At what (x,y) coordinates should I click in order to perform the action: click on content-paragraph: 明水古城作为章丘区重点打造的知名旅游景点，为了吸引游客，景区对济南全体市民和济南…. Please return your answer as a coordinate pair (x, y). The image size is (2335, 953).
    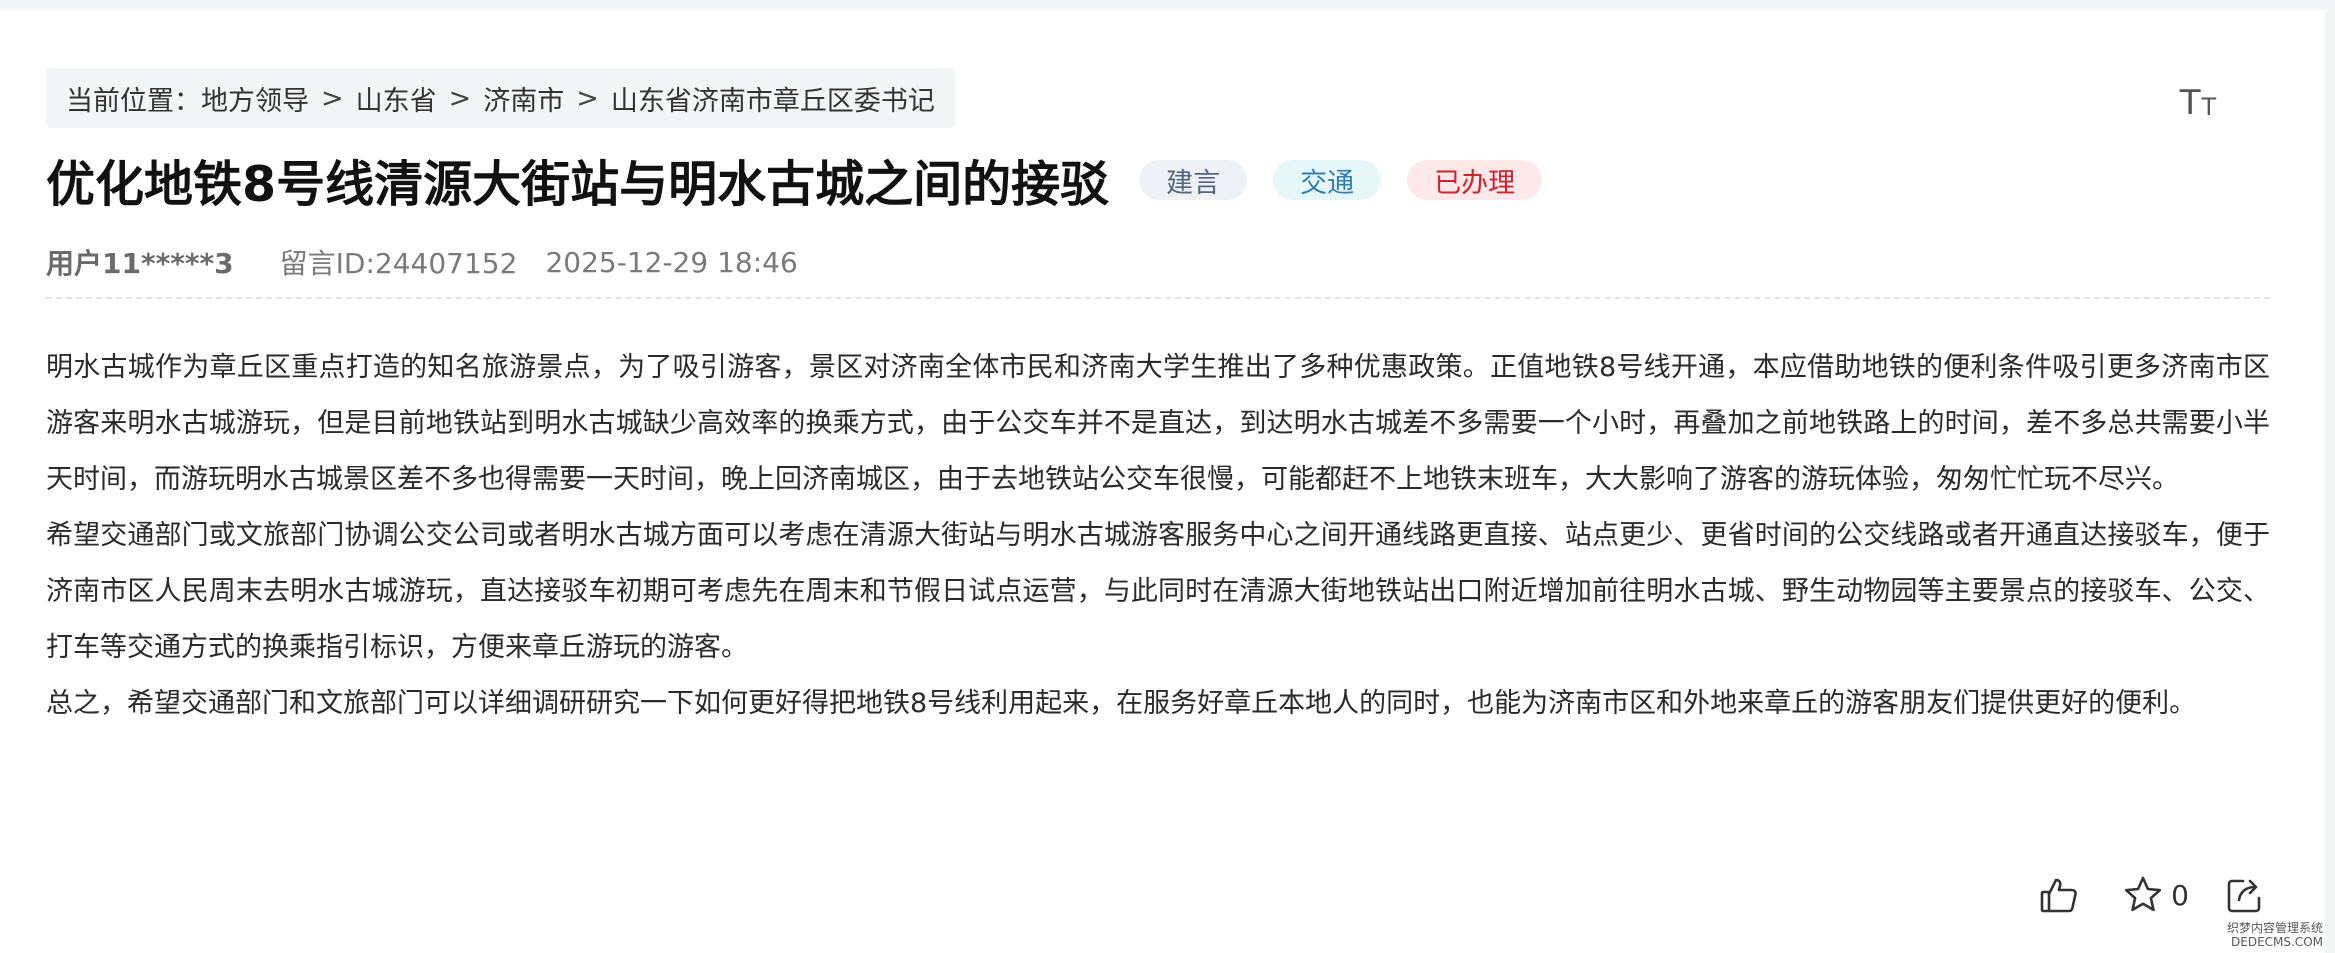
    Looking at the image, I should click on (1158, 423).